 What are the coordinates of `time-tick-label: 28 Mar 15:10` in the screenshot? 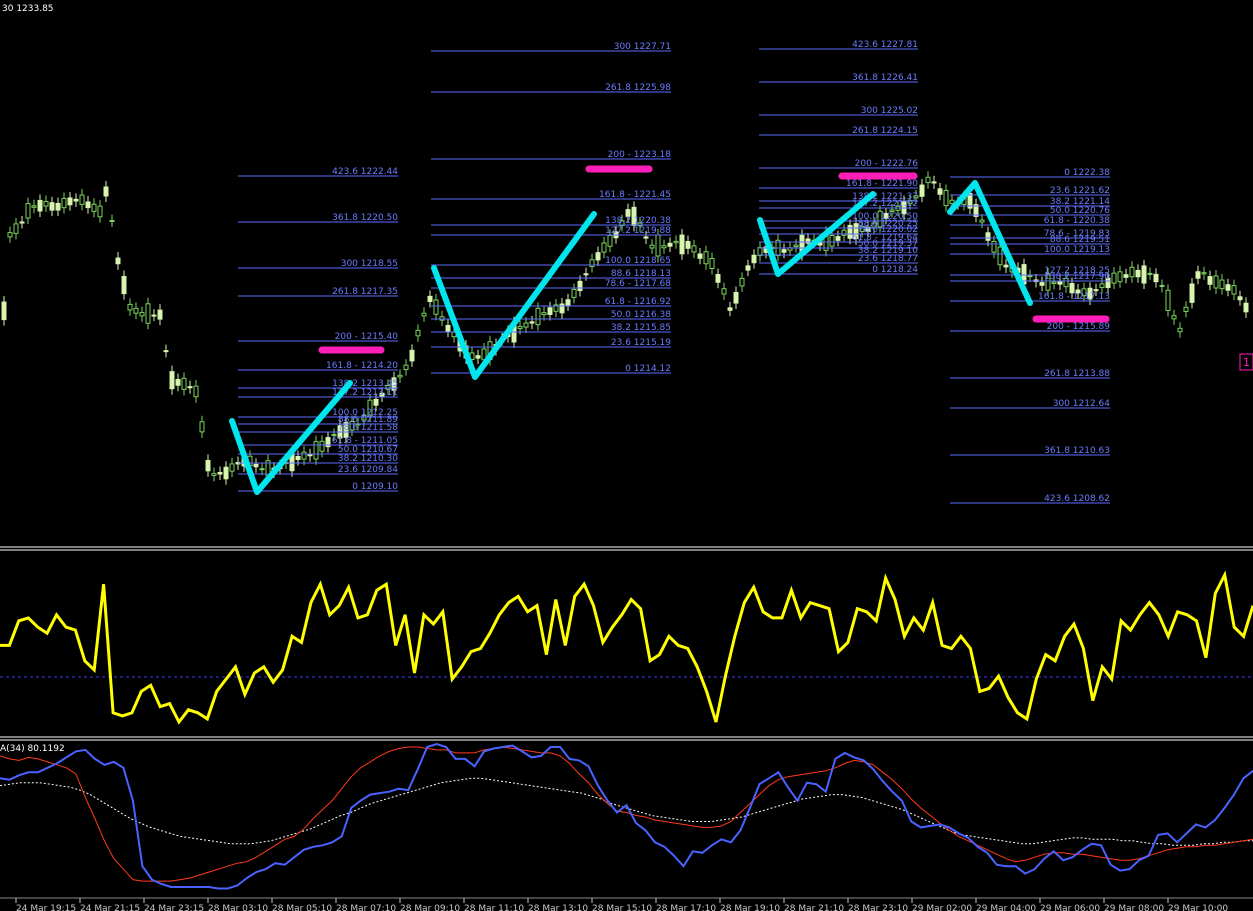 It's located at (622, 907).